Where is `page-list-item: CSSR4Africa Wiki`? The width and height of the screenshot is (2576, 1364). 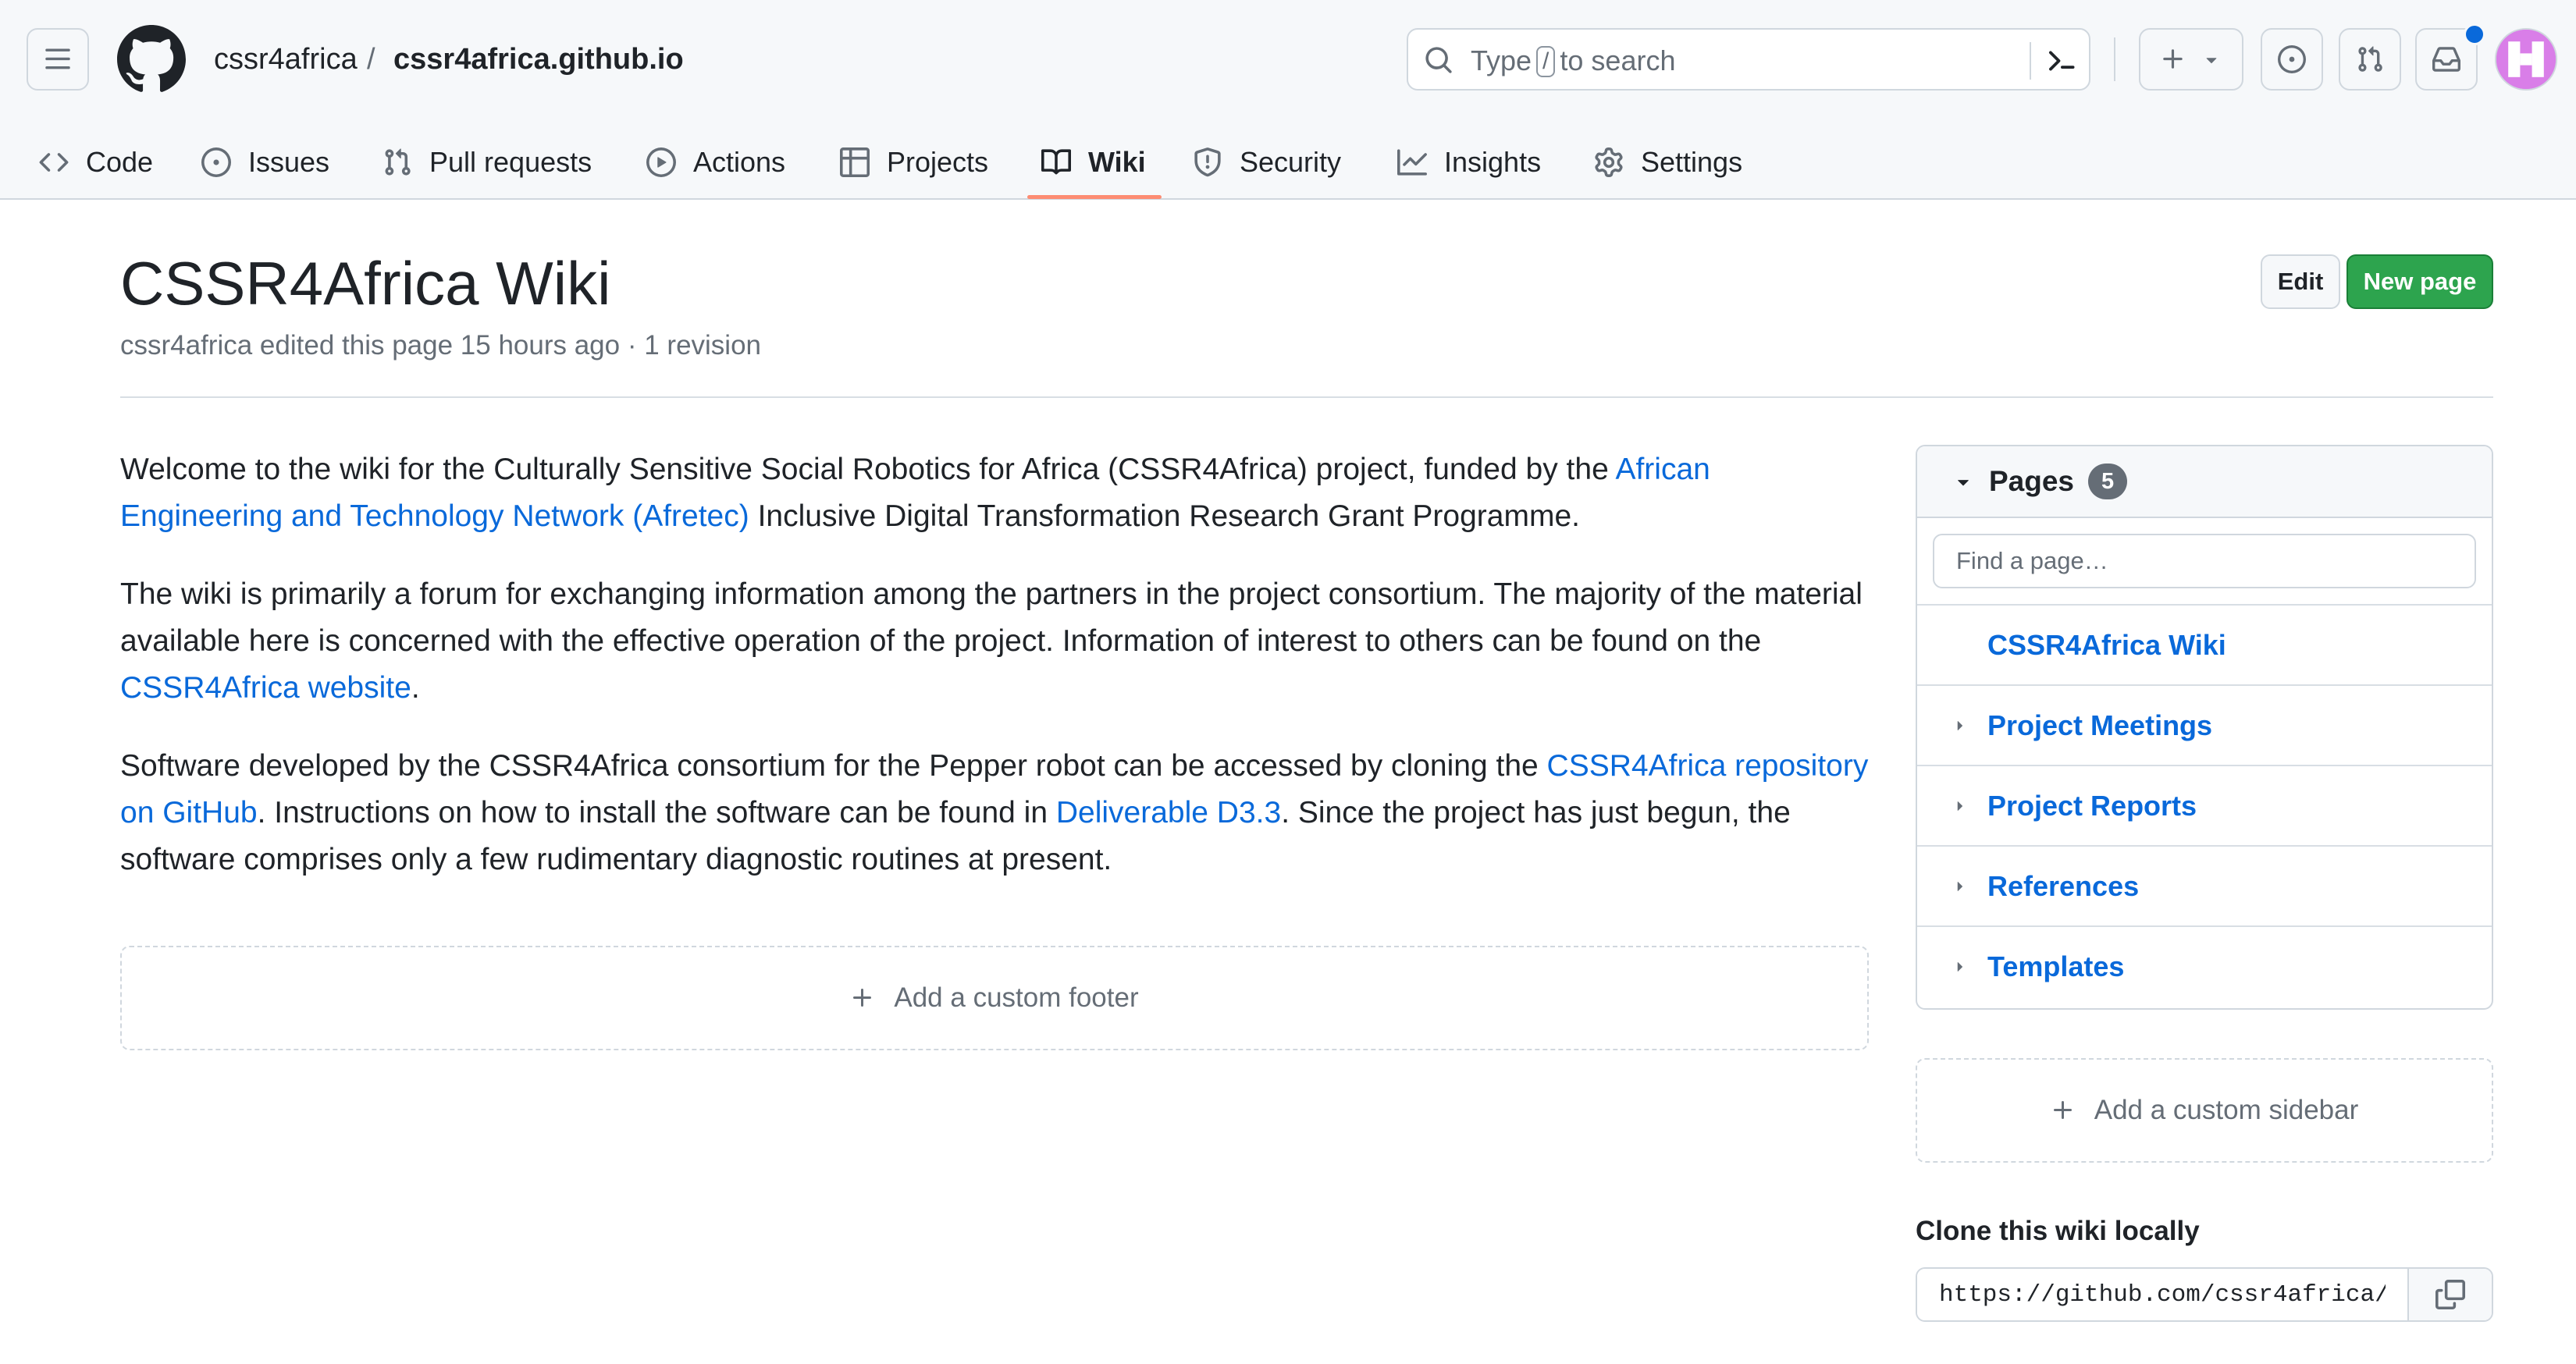
page-list-item: CSSR4Africa Wiki is located at coordinates (2204, 646).